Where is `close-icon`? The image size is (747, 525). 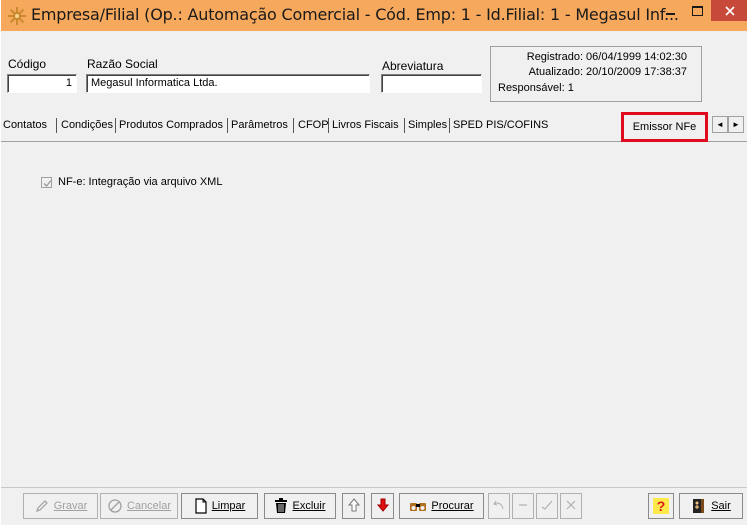 close-icon is located at coordinates (729, 10).